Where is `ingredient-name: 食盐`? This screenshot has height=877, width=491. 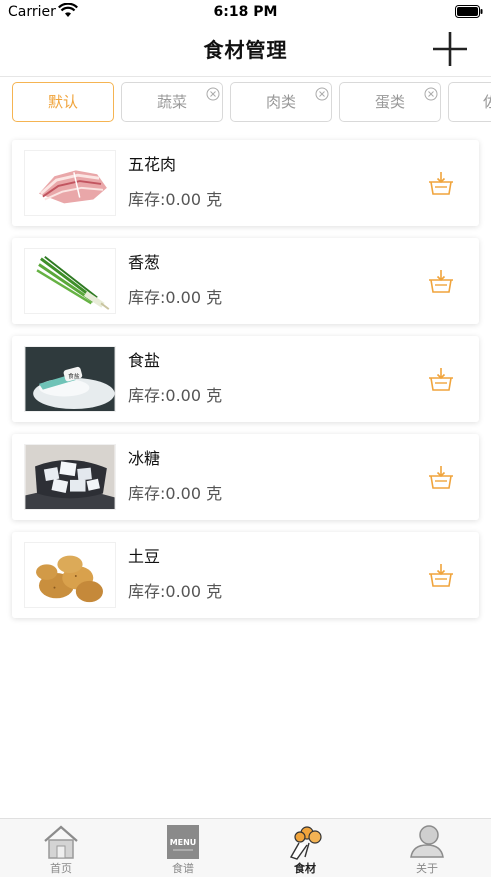
ingredient-name: 食盐 is located at coordinates (144, 360).